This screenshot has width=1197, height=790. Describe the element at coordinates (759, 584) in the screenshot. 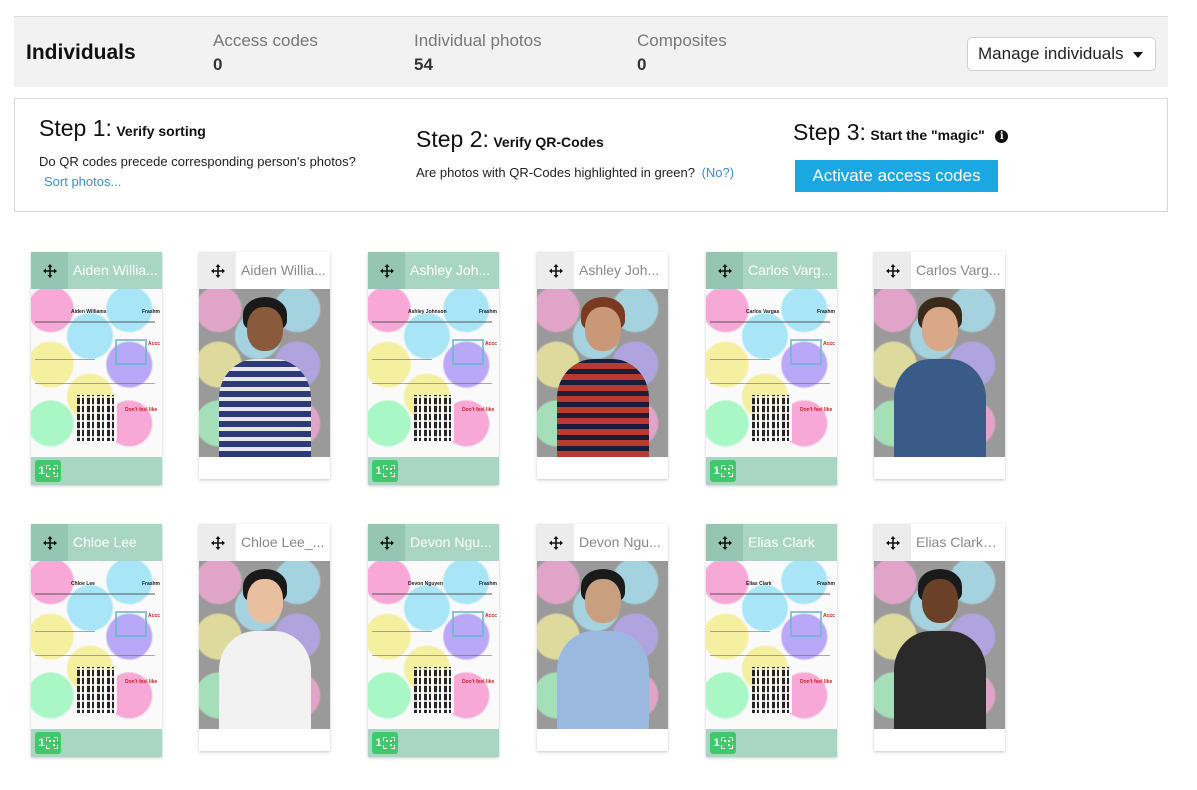

I see `sheet-person-name: Elias Clark` at that location.